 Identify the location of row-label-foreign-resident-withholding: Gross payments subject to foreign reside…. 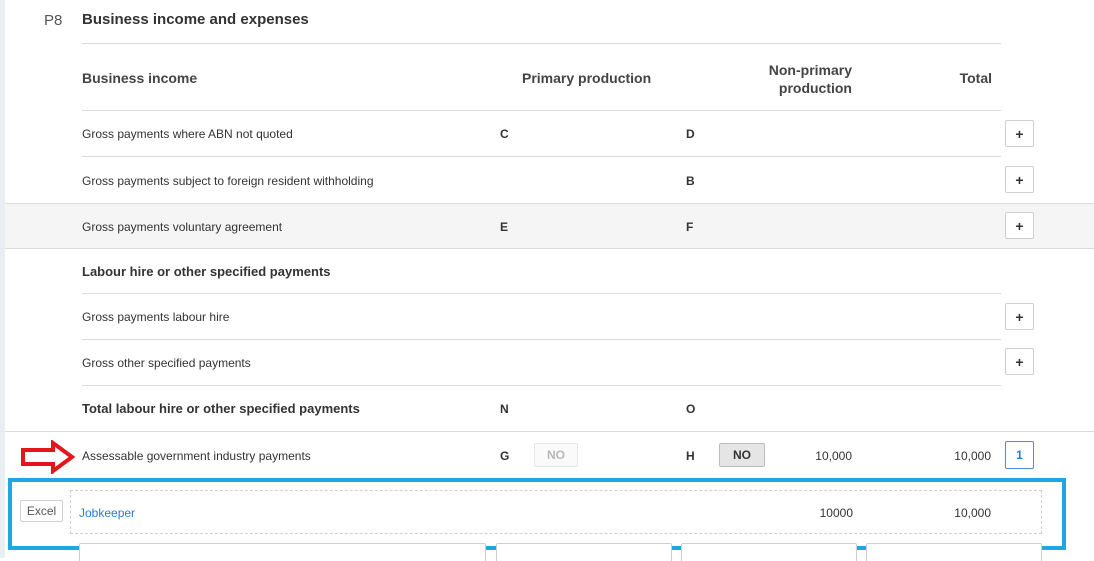
(228, 181).